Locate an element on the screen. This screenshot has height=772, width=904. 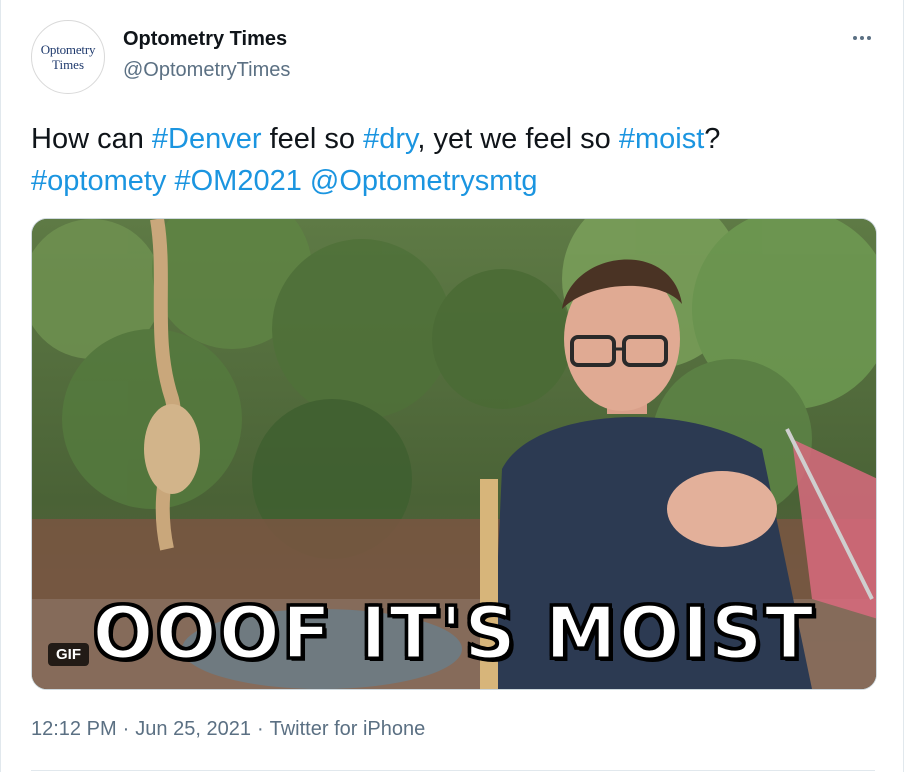
tweet-date-link: Jun 25, 2021 is located at coordinates (193, 729).